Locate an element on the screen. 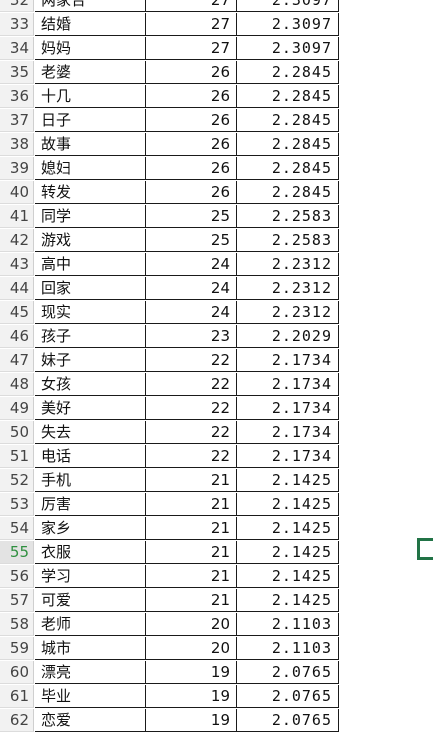 The width and height of the screenshot is (433, 733). row-header: 59 is located at coordinates (17, 648).